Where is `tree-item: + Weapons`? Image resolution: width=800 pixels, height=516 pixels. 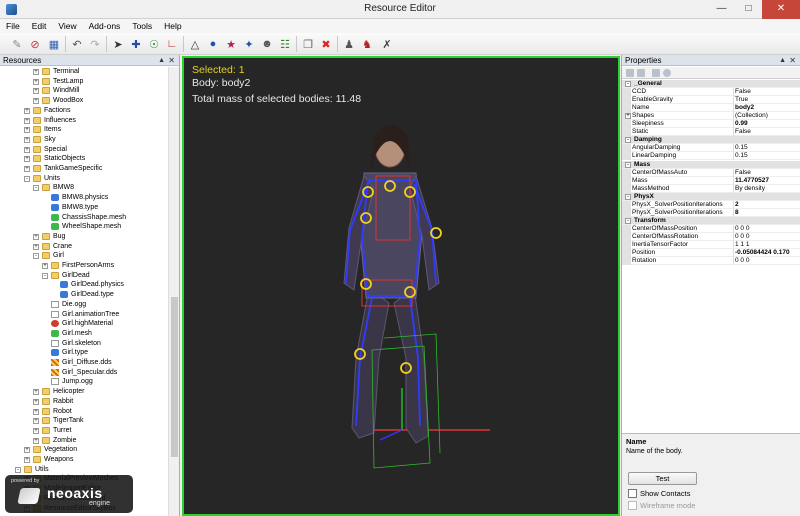 tree-item: + Weapons is located at coordinates (84, 460).